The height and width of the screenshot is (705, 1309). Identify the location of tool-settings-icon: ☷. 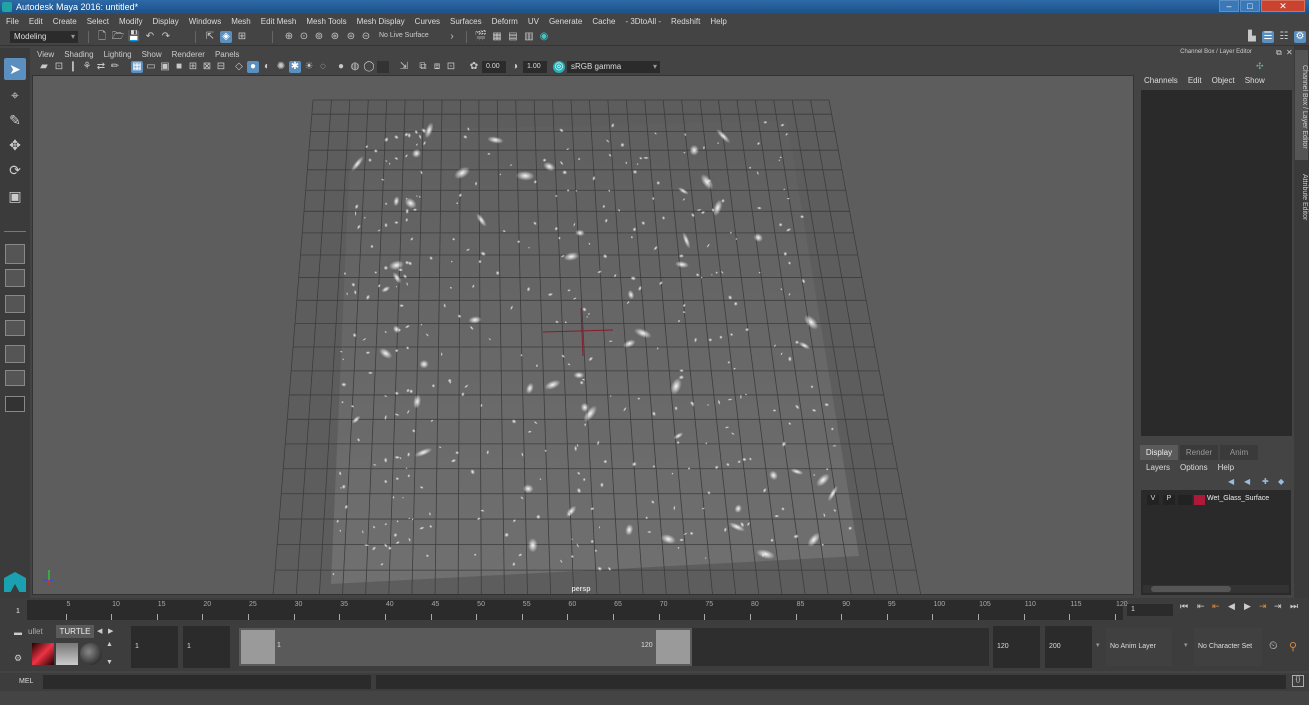
(1284, 37).